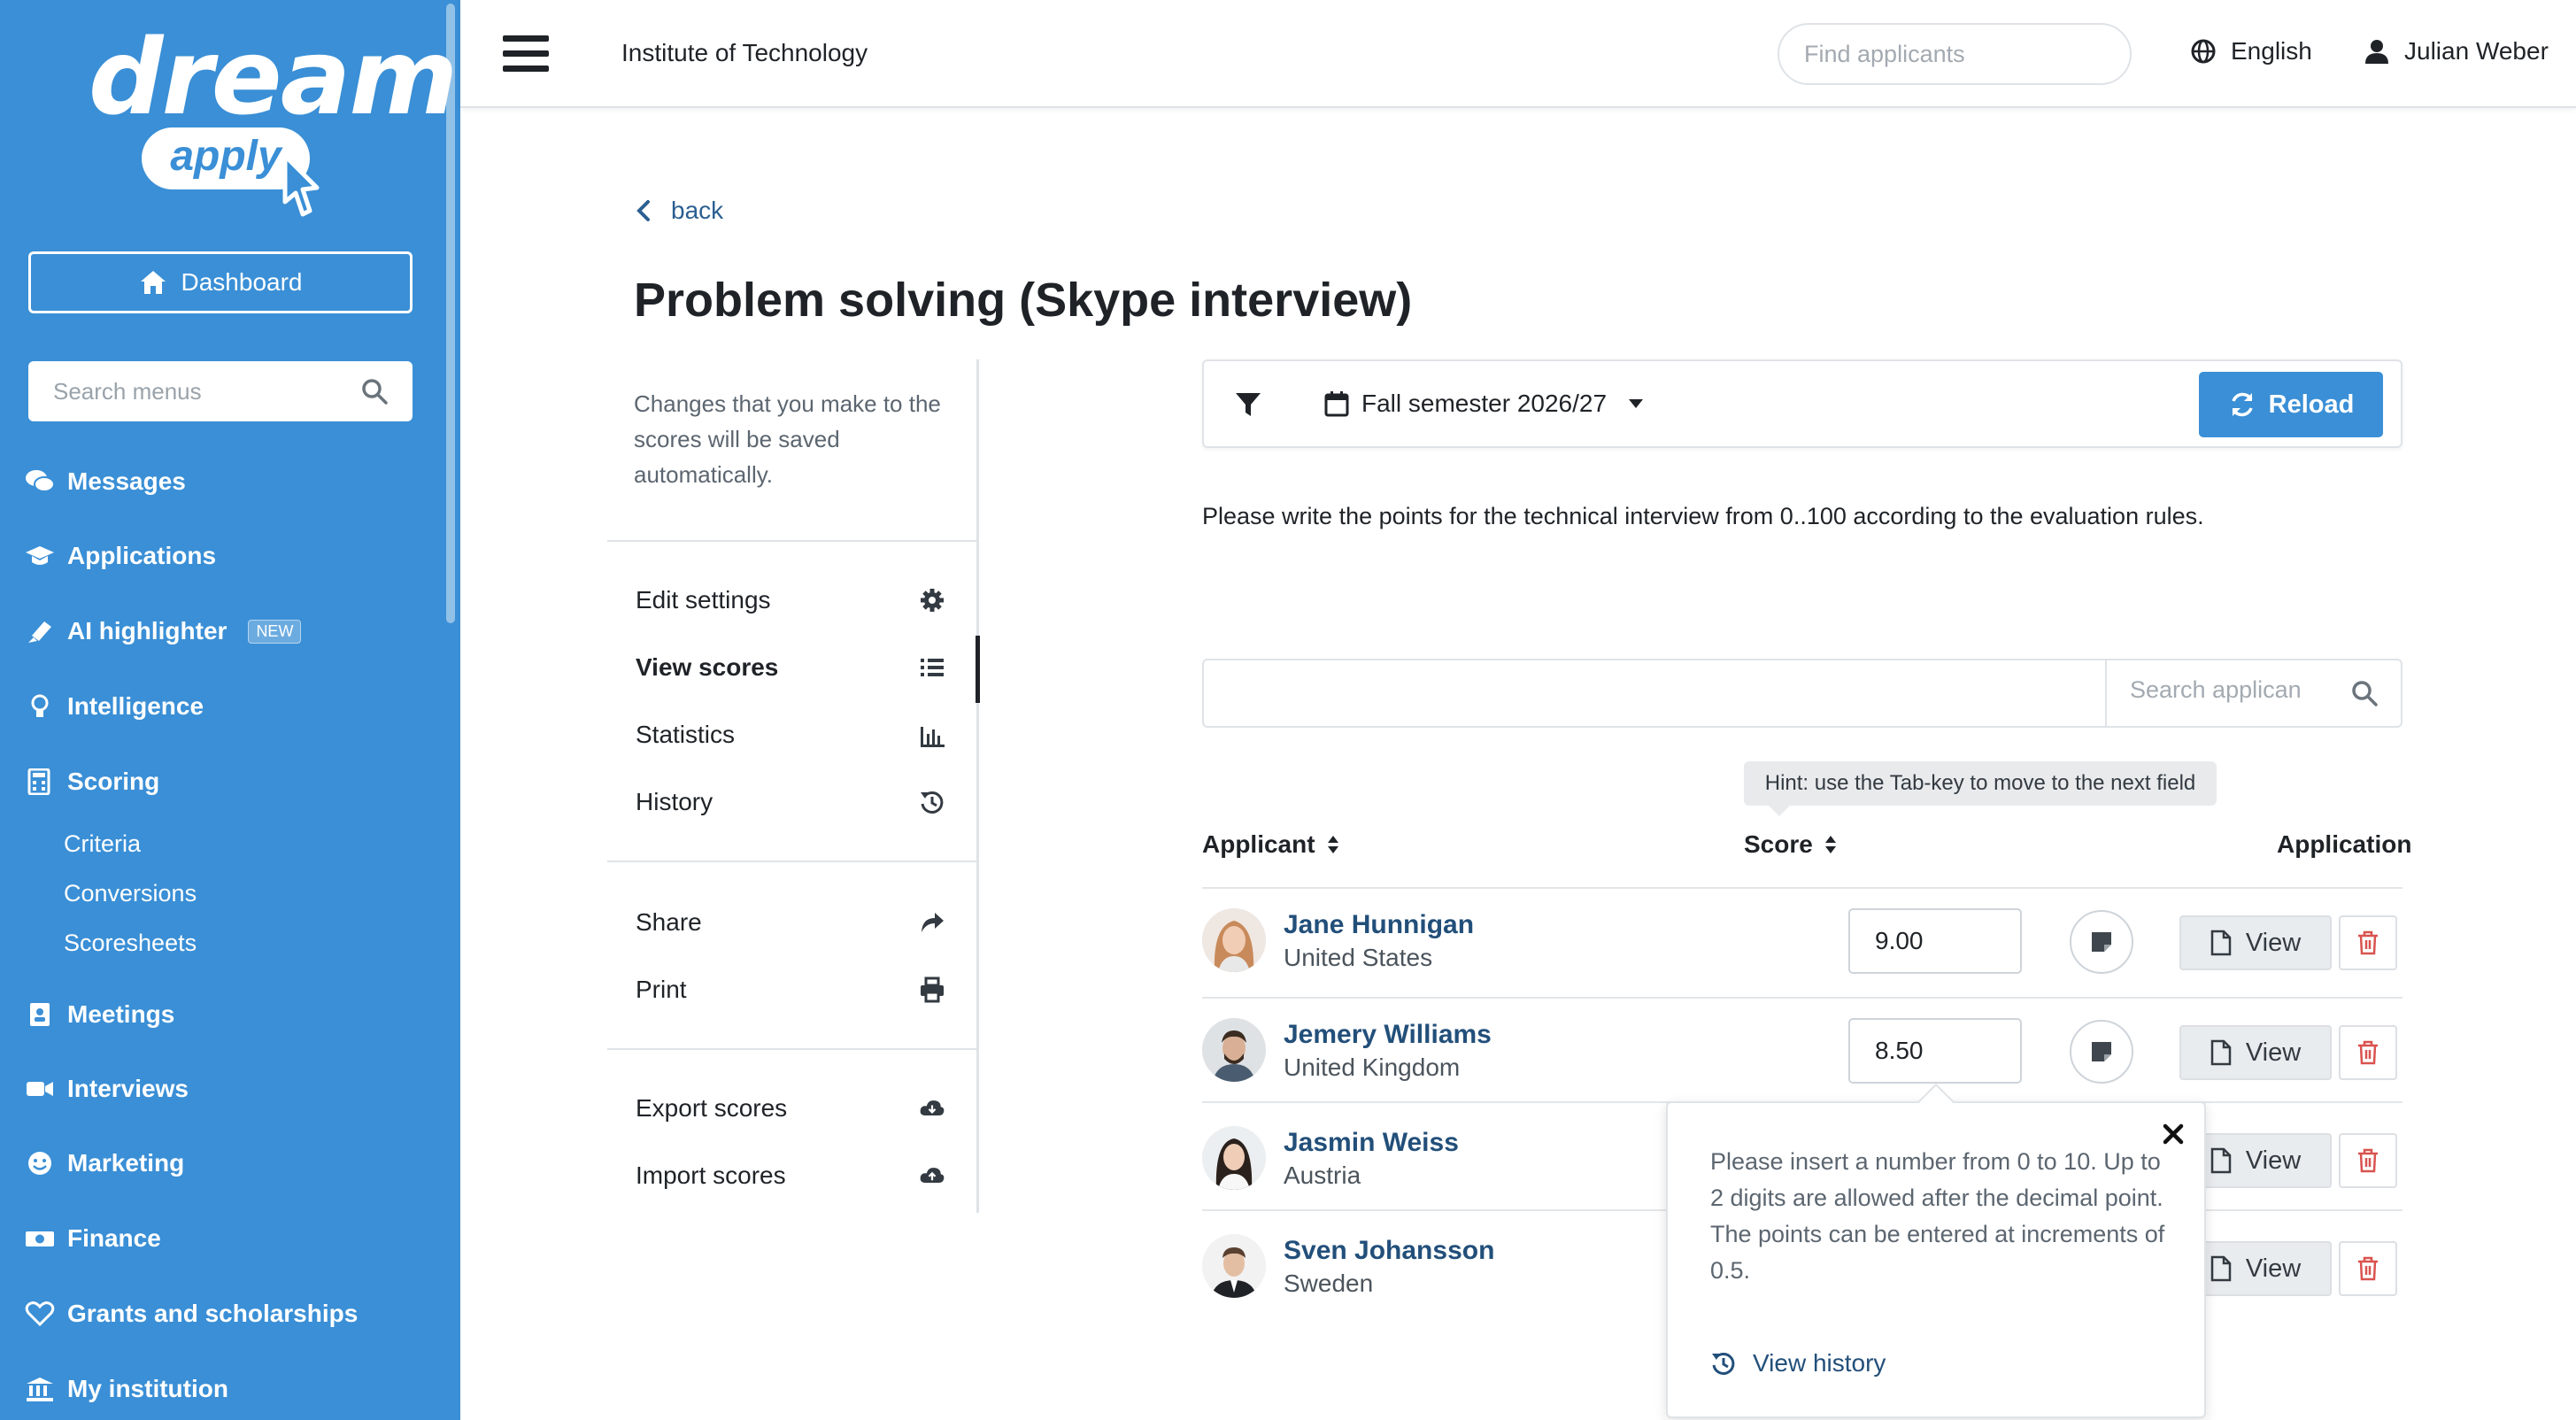 The image size is (2576, 1420). I want to click on column-applicant: Applicant, so click(1271, 845).